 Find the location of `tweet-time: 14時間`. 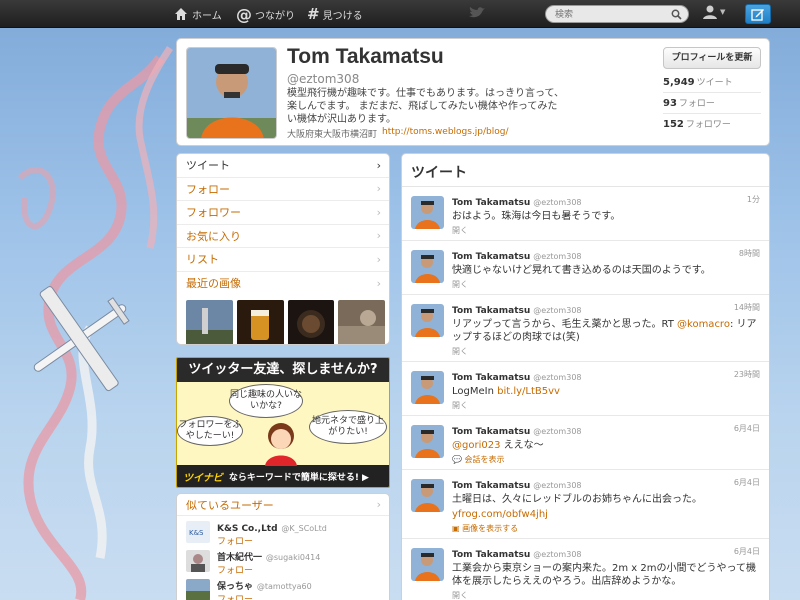

tweet-time: 14時間 is located at coordinates (747, 307).